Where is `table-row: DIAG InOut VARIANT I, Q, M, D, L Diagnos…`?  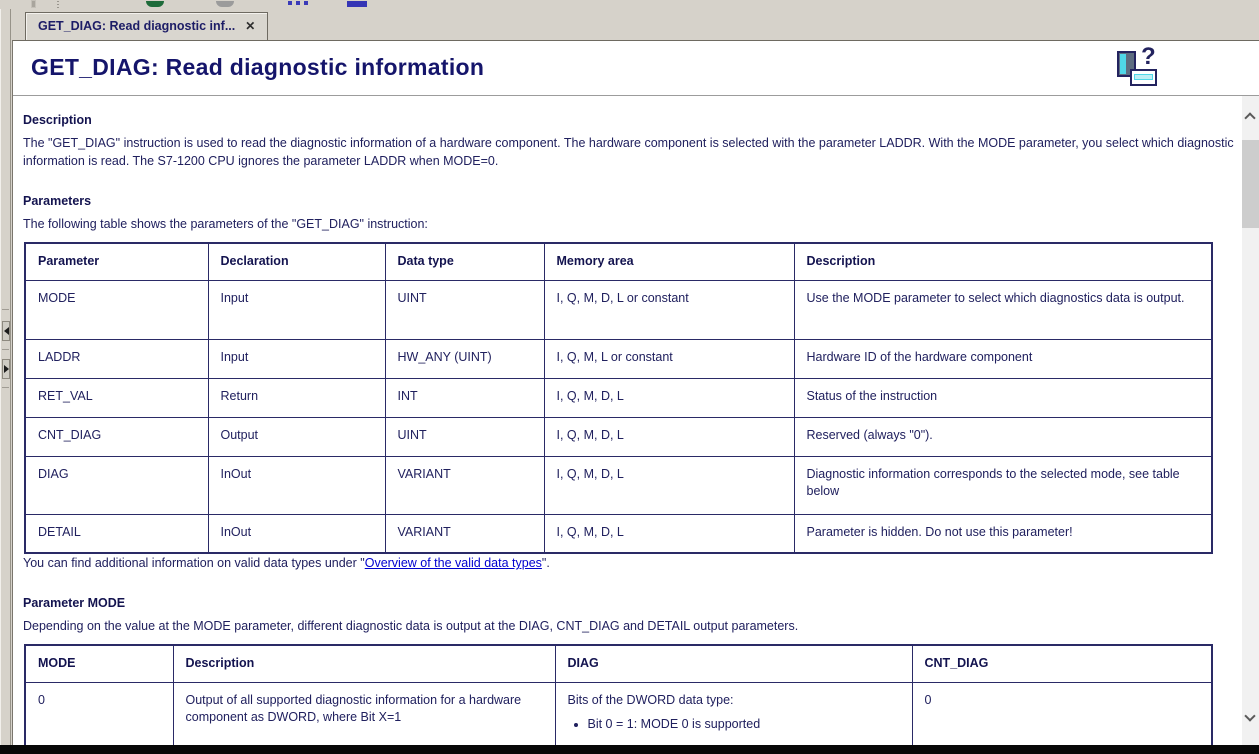
table-row: DIAG InOut VARIANT I, Q, M, D, L Diagnos… is located at coordinates (618, 485).